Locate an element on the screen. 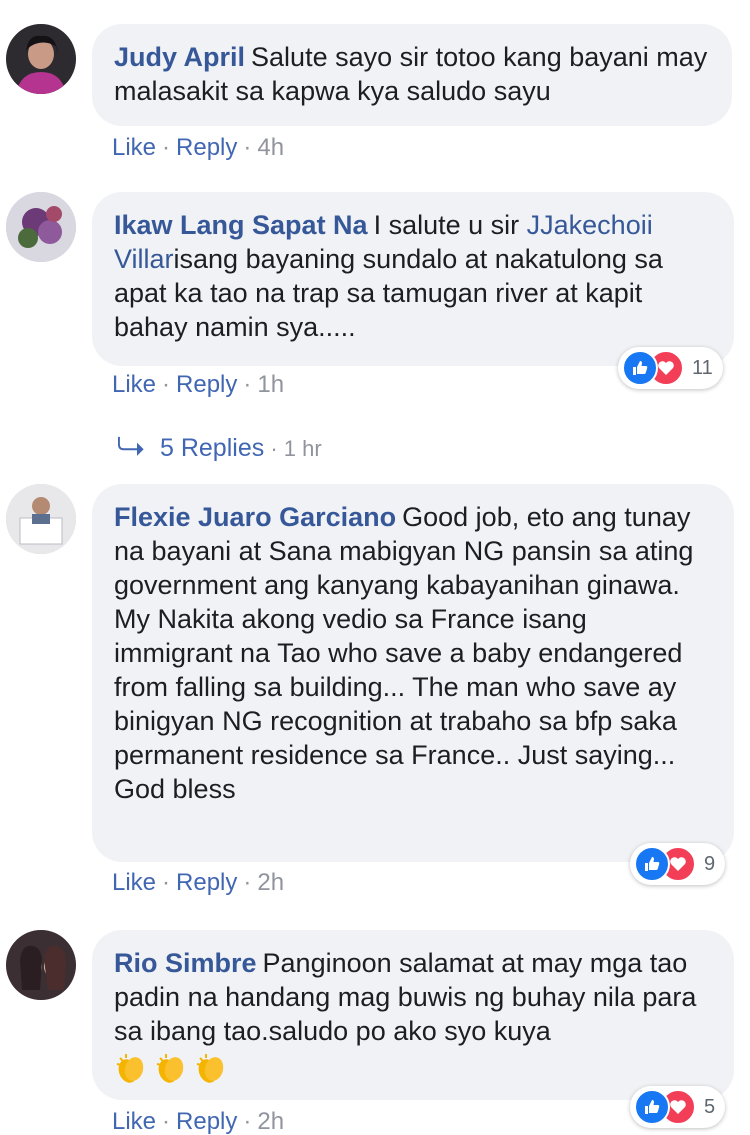 Image resolution: width=750 pixels, height=1135 pixels. comment-text: I salute u sir is located at coordinates (450, 225).